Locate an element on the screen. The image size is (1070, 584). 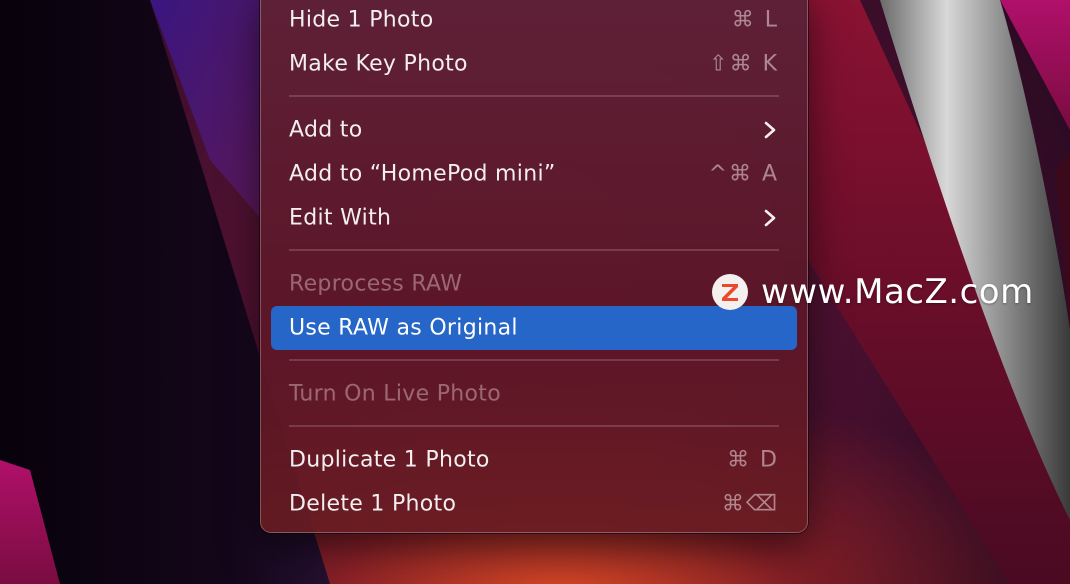
menu-item-label: Use RAW as Original is located at coordinates (403, 328).